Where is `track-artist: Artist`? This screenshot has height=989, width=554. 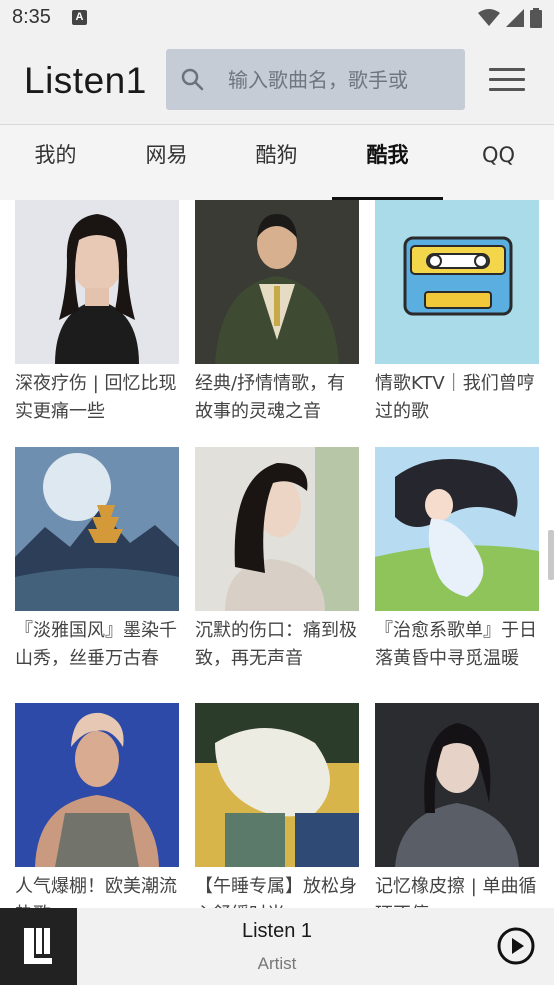 track-artist: Artist is located at coordinates (277, 963).